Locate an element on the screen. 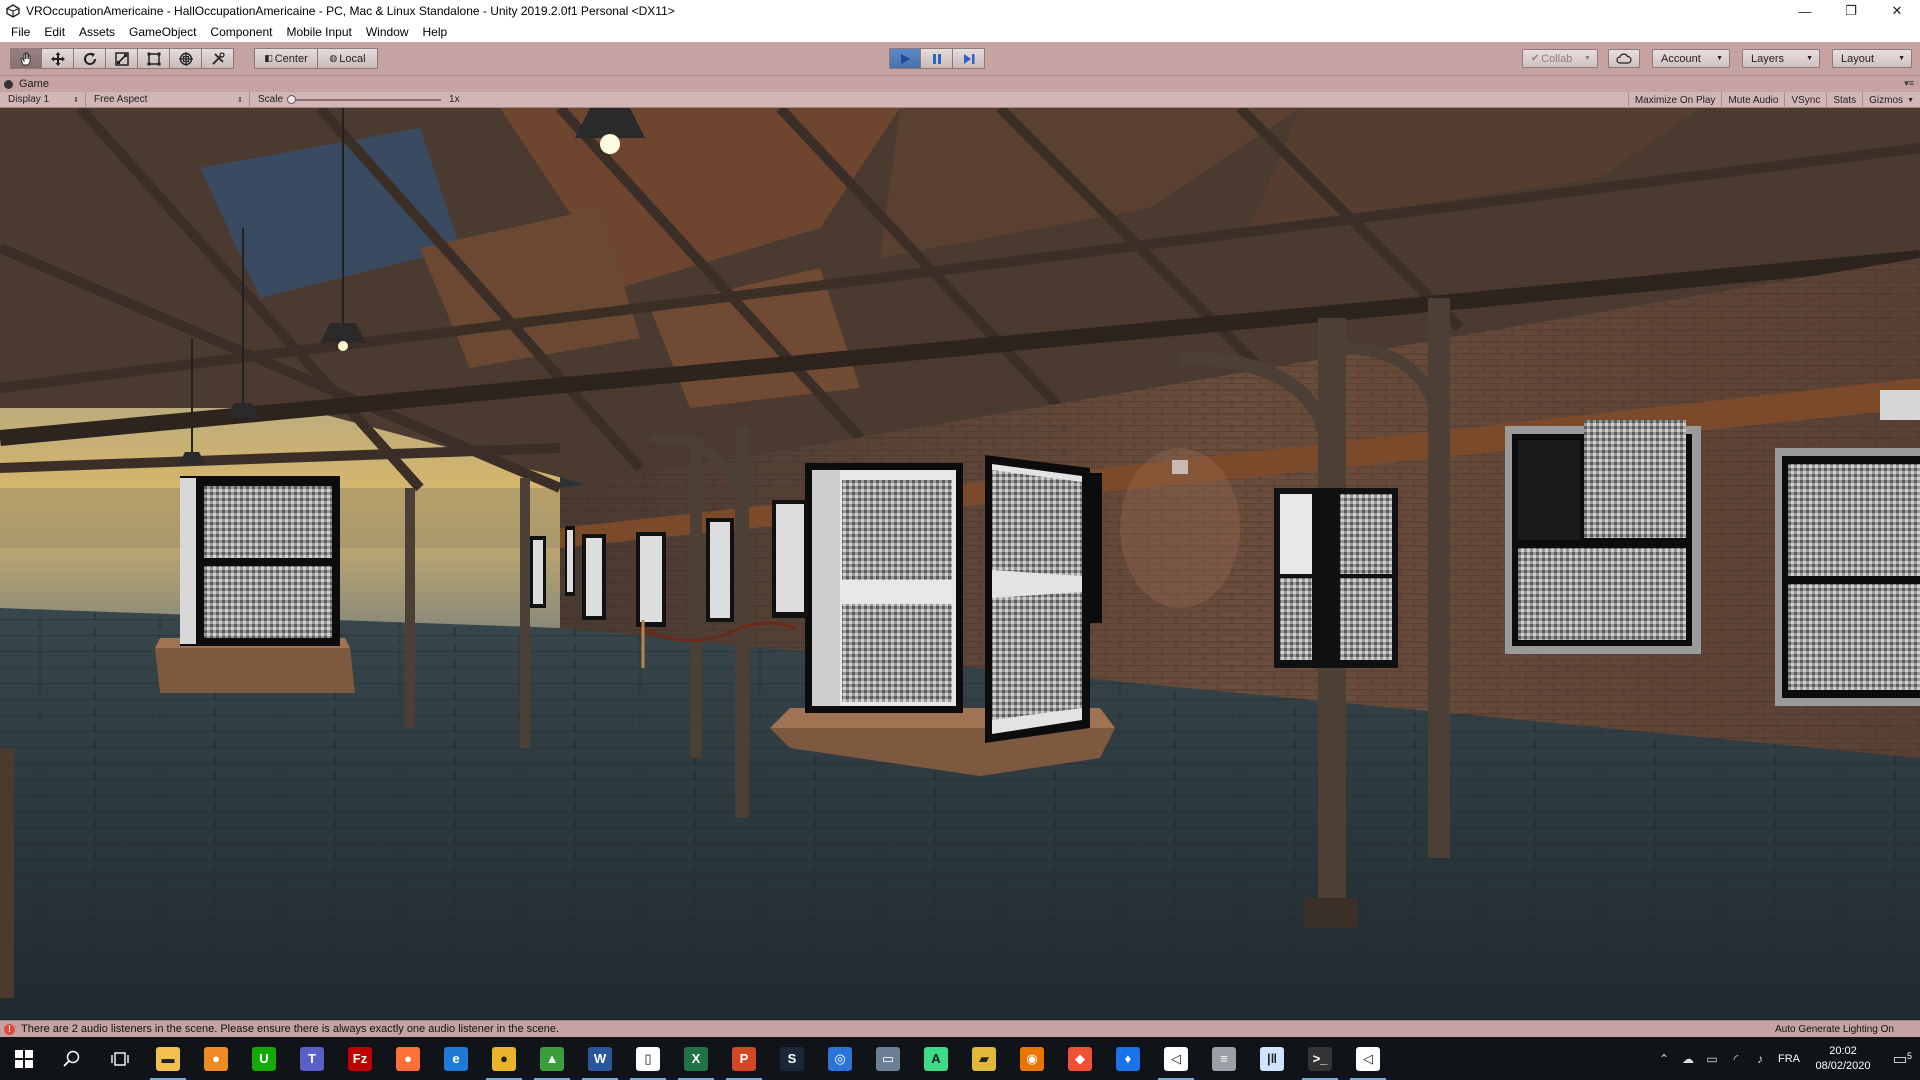 This screenshot has height=1080, width=1920. scale-slider-handle is located at coordinates (292, 99).